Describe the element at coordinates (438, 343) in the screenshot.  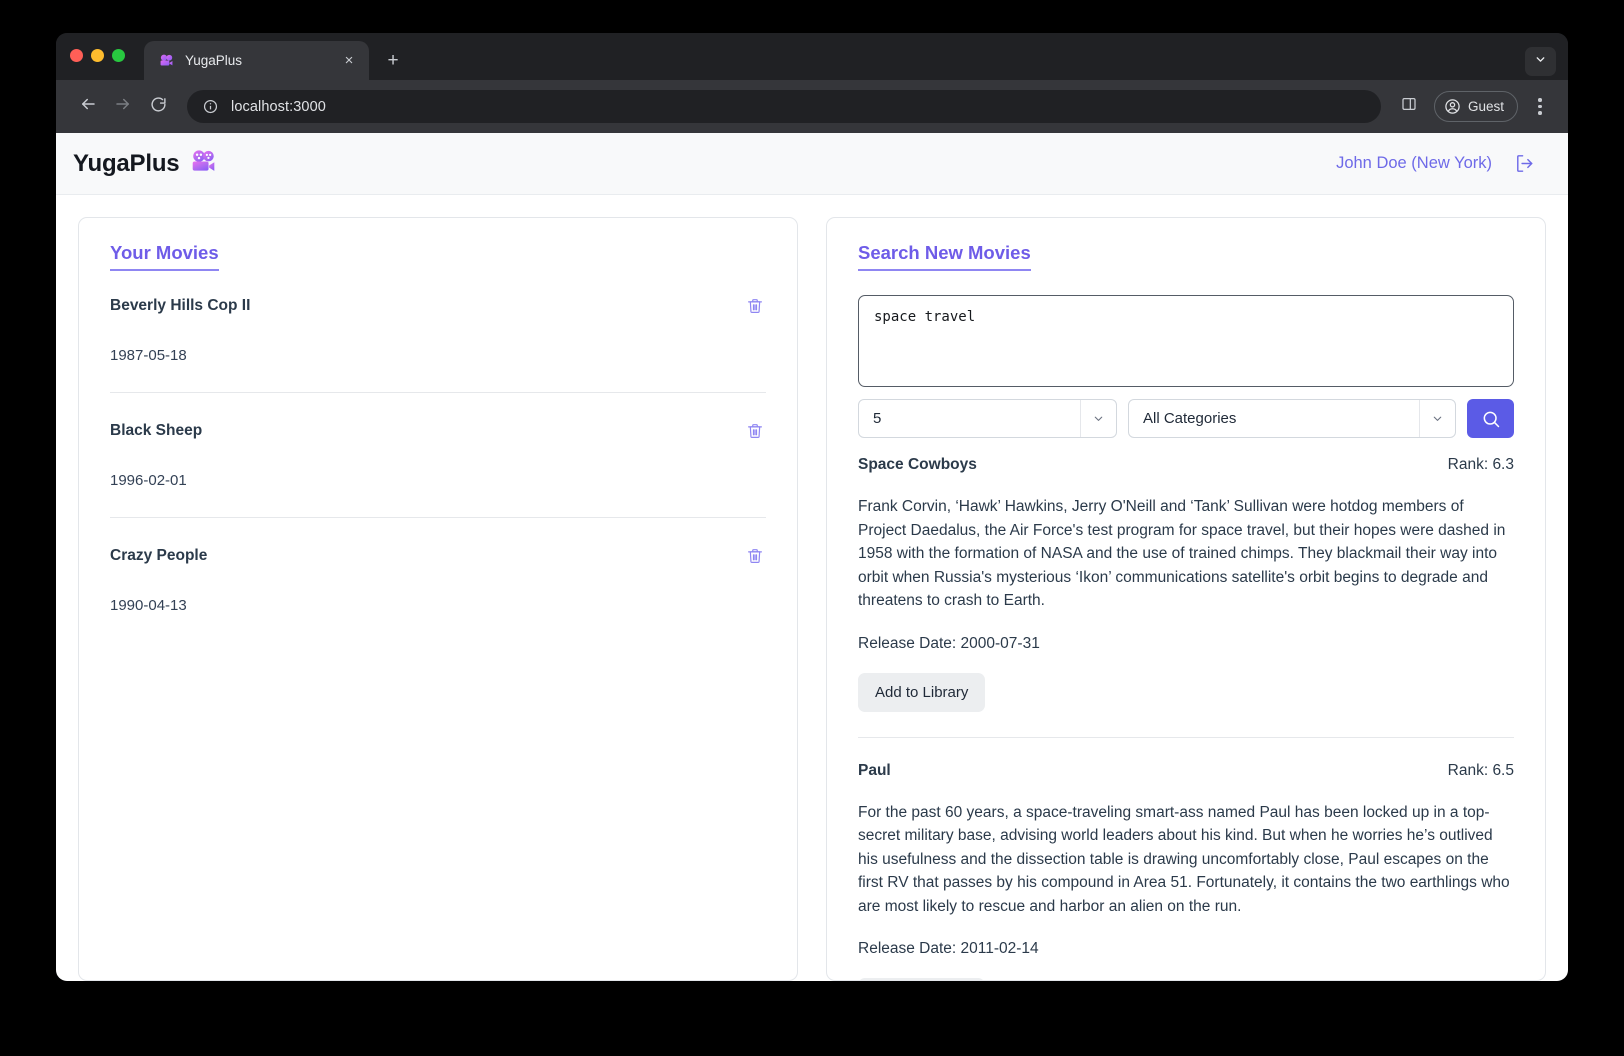
I see `list-item: Beverly Hills Cop II 1987-05-18` at that location.